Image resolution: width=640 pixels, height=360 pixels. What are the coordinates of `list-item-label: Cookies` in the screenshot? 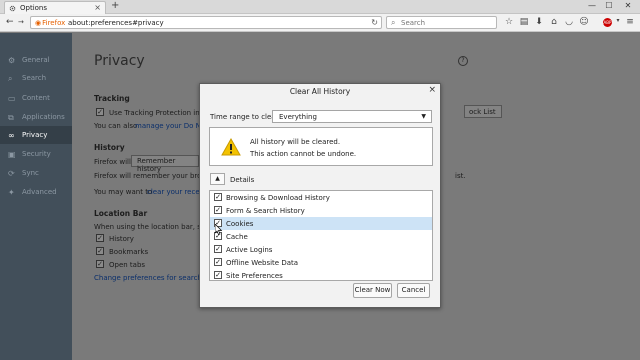 It's located at (240, 224).